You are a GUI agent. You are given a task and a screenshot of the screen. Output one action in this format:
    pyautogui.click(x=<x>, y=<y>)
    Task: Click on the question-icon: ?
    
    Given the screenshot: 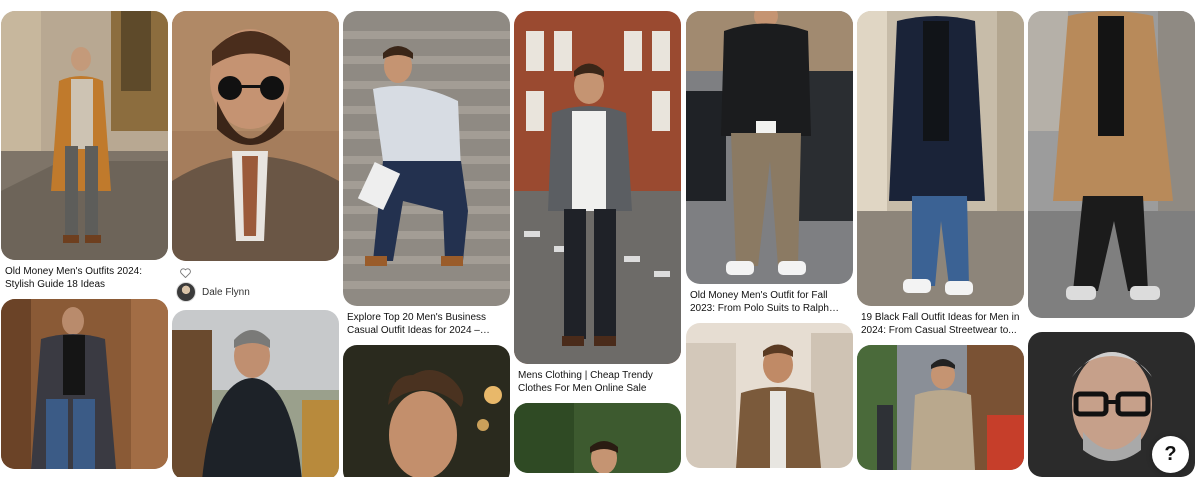 What is the action you would take?
    pyautogui.click(x=1170, y=454)
    